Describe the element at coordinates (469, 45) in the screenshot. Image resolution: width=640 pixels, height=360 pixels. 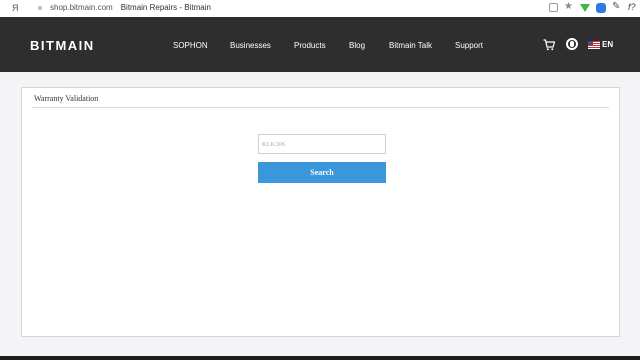
I see `nav-item-support: Support` at that location.